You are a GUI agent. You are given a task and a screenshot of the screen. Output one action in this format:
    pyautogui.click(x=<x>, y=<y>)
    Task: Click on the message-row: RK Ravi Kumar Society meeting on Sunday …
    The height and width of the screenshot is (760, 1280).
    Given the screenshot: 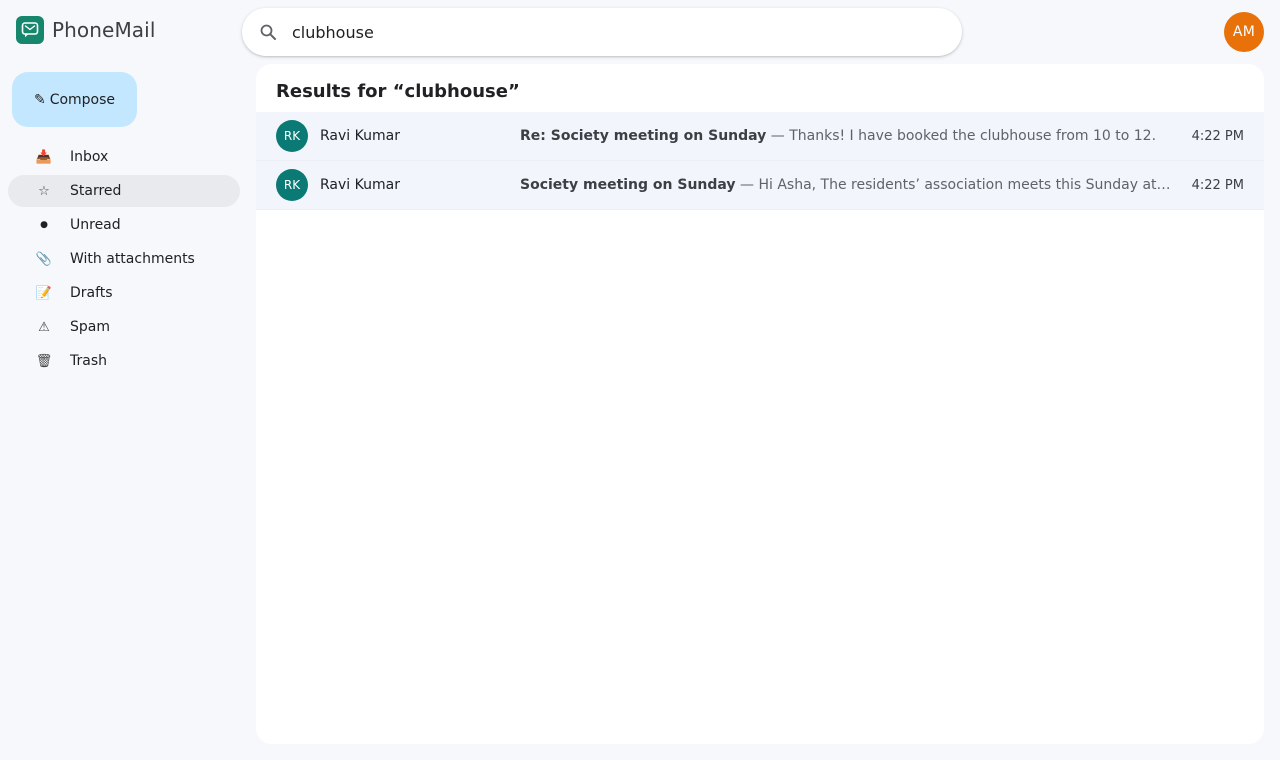 What is the action you would take?
    pyautogui.click(x=760, y=185)
    